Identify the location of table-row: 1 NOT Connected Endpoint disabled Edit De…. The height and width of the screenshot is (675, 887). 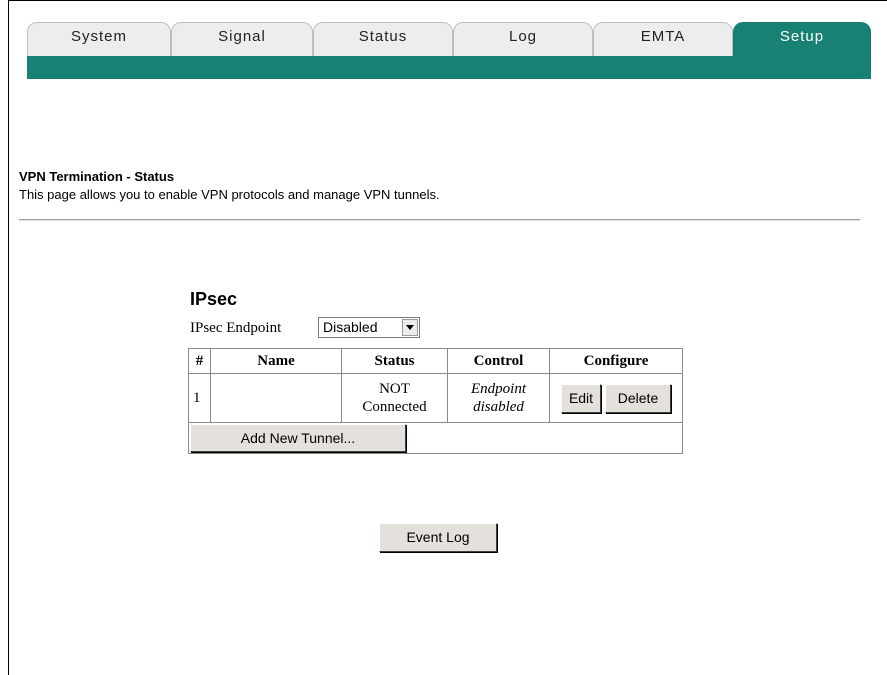
(435, 398).